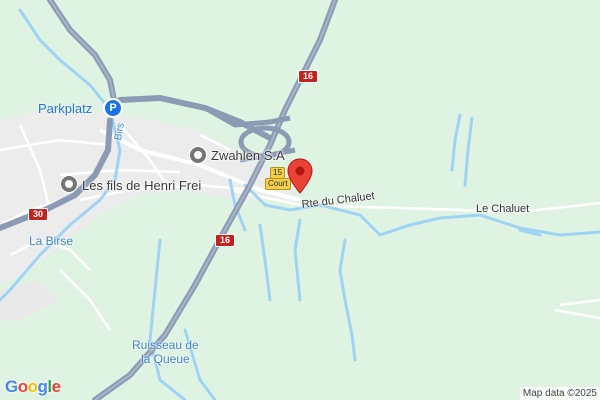 The width and height of the screenshot is (600, 400). I want to click on label-zwahlen: Zwahlen S.A, so click(248, 155).